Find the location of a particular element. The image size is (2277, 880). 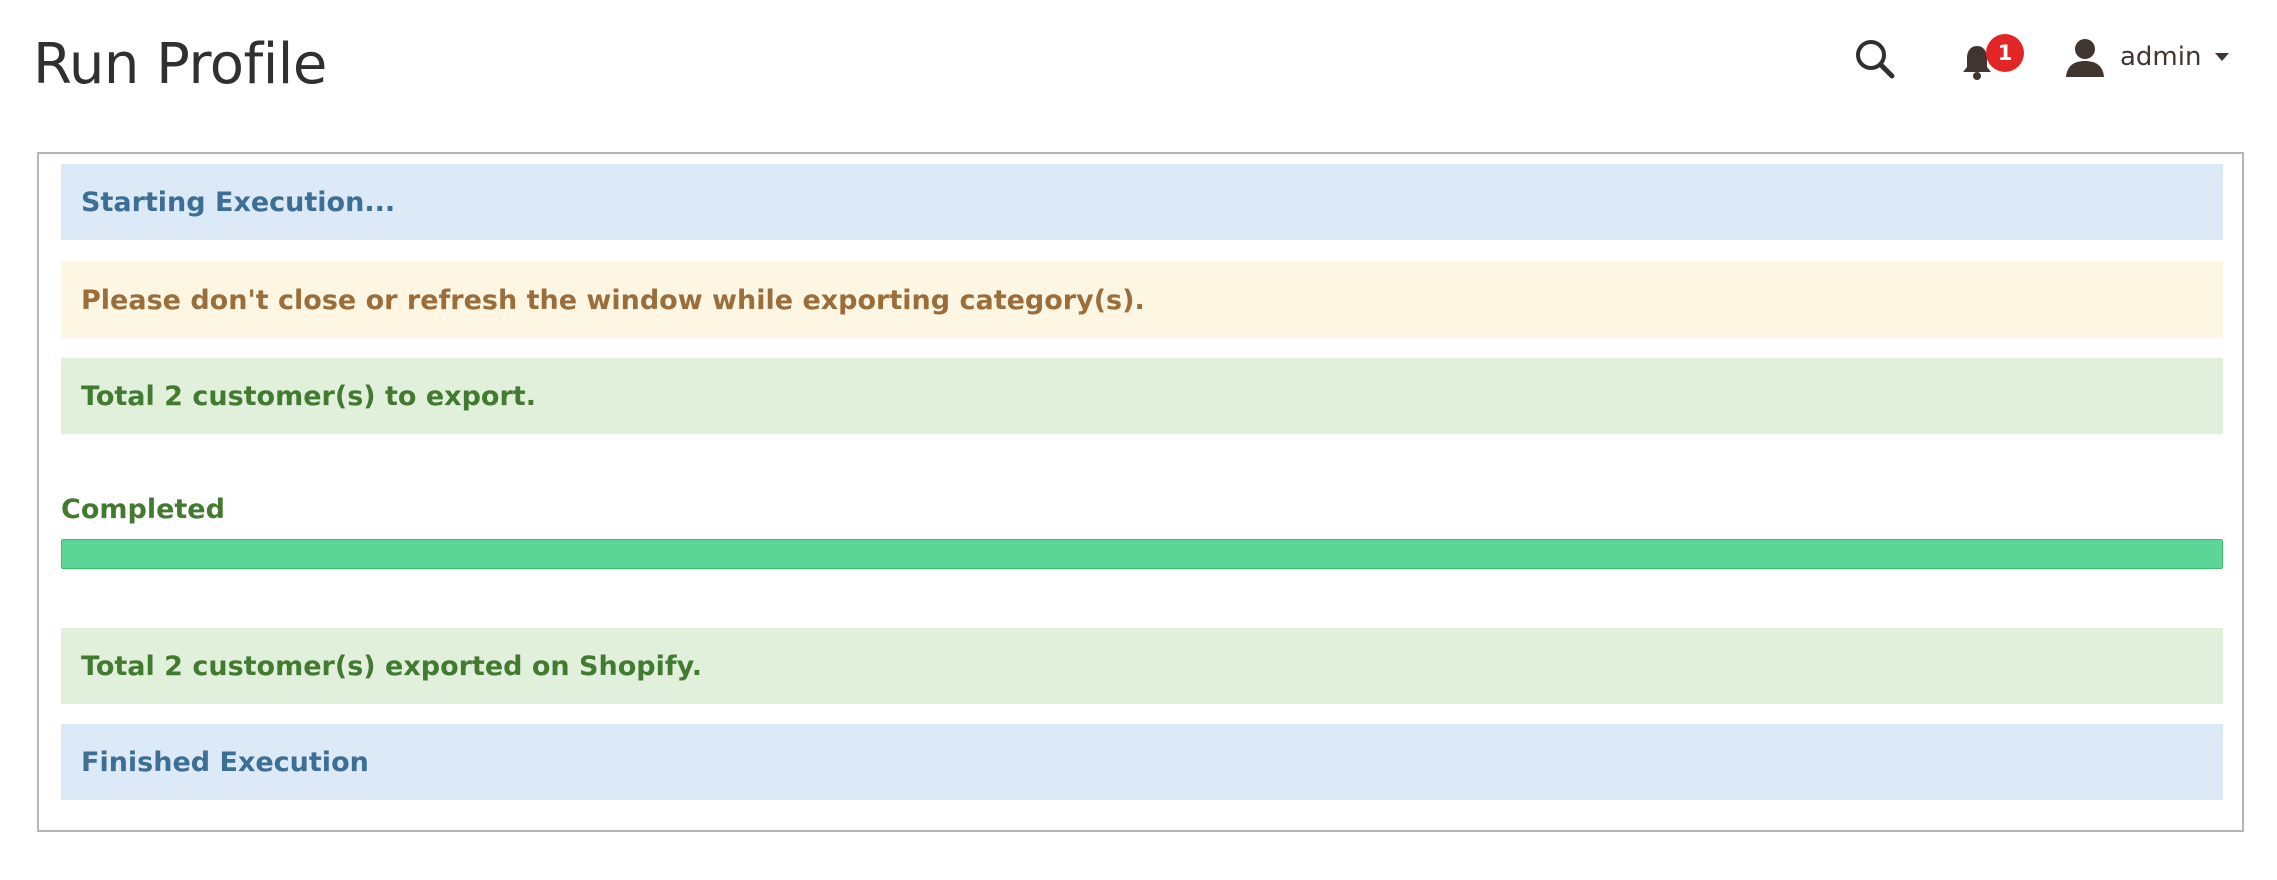

finished-execution-message: Finished Execution is located at coordinates (1142, 762).